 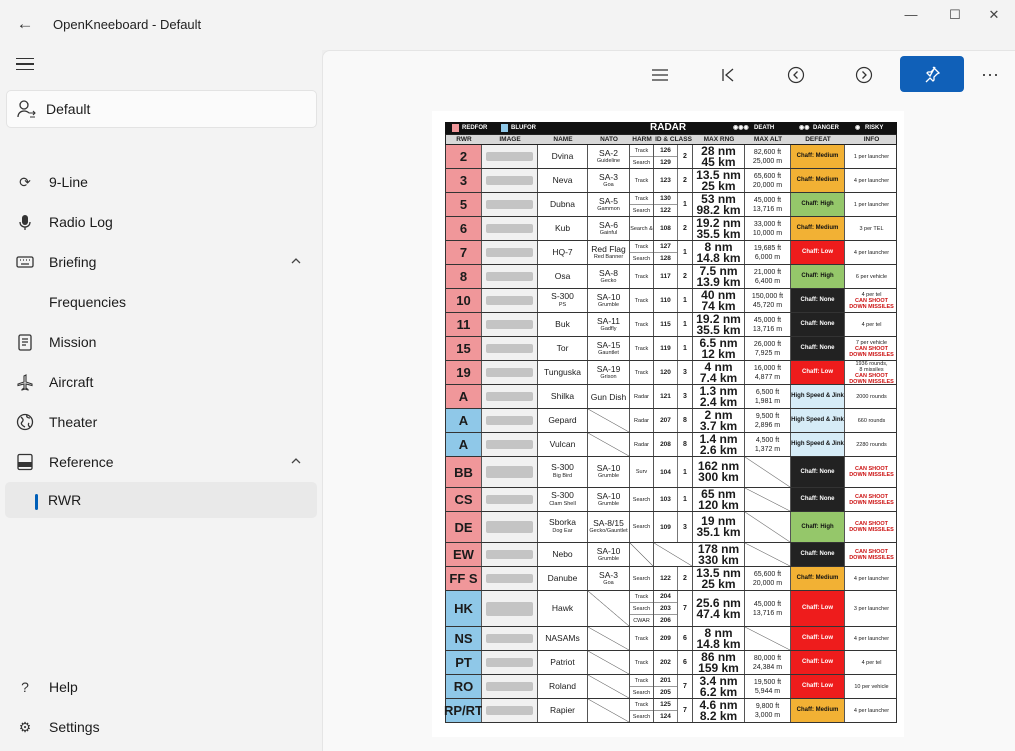 I want to click on first-page-icon, so click(x=728, y=75).